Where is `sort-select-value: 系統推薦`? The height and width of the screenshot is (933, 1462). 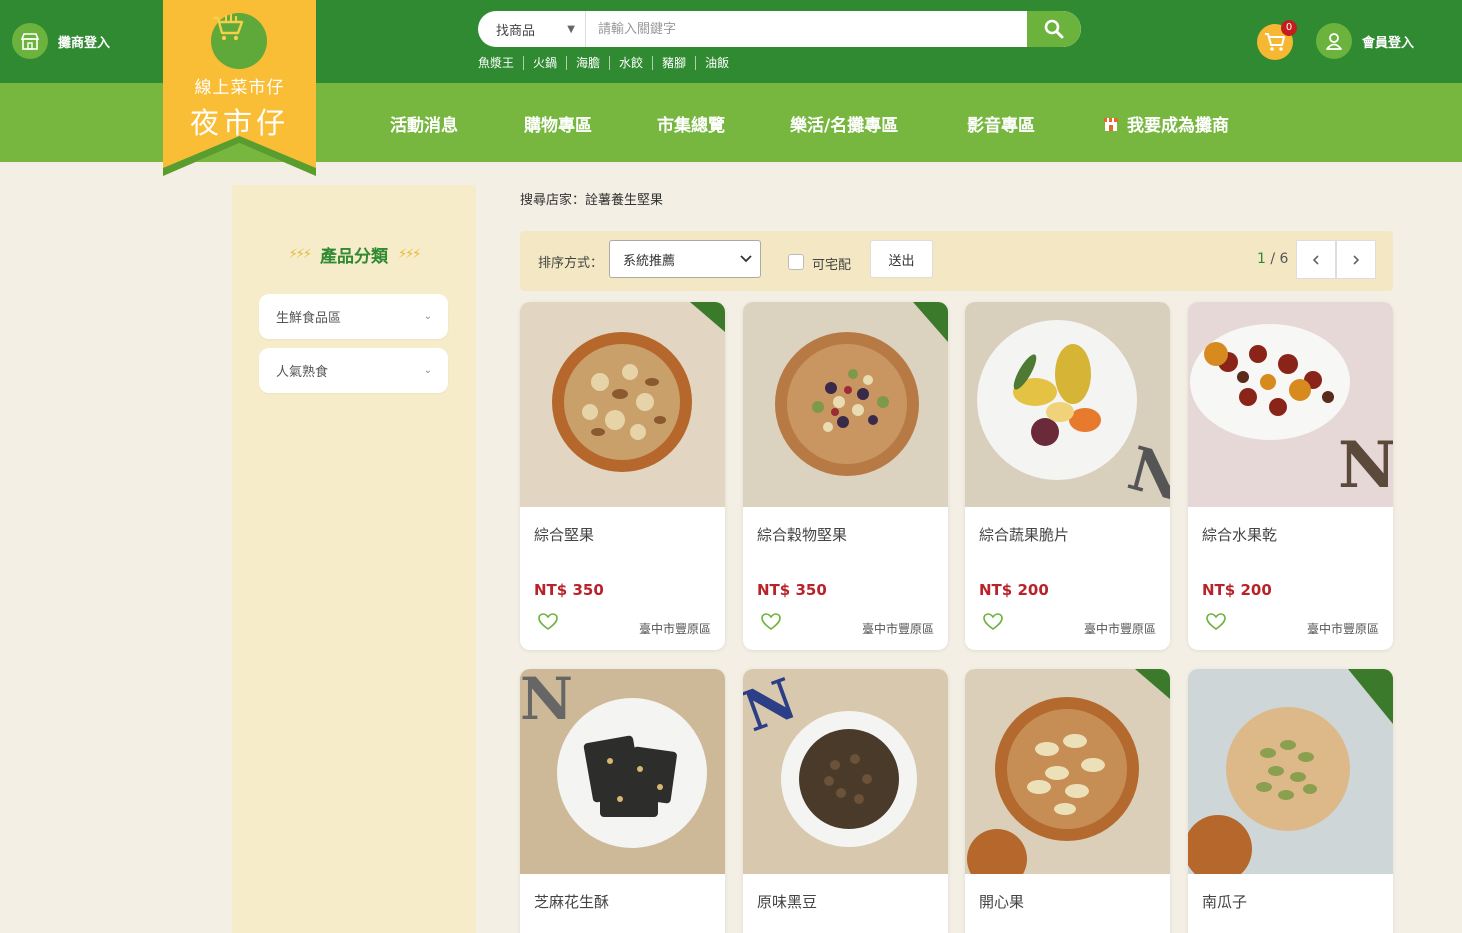
sort-select-value: 系統推薦 is located at coordinates (649, 261).